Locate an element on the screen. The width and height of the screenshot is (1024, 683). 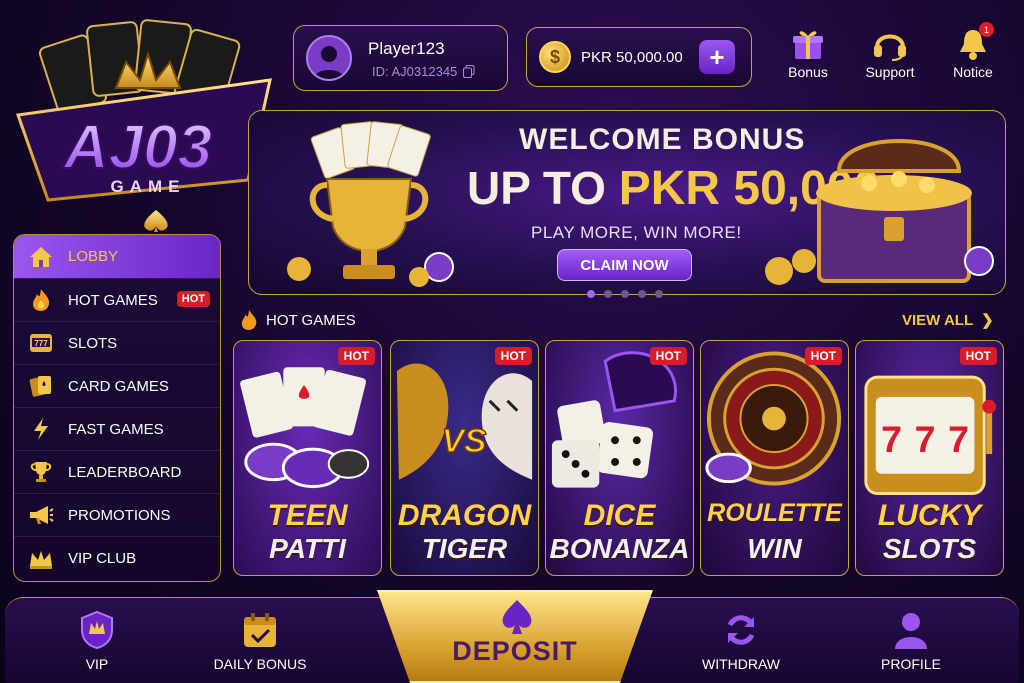
game-title-line2: BONANZA is located at coordinates (619, 548).